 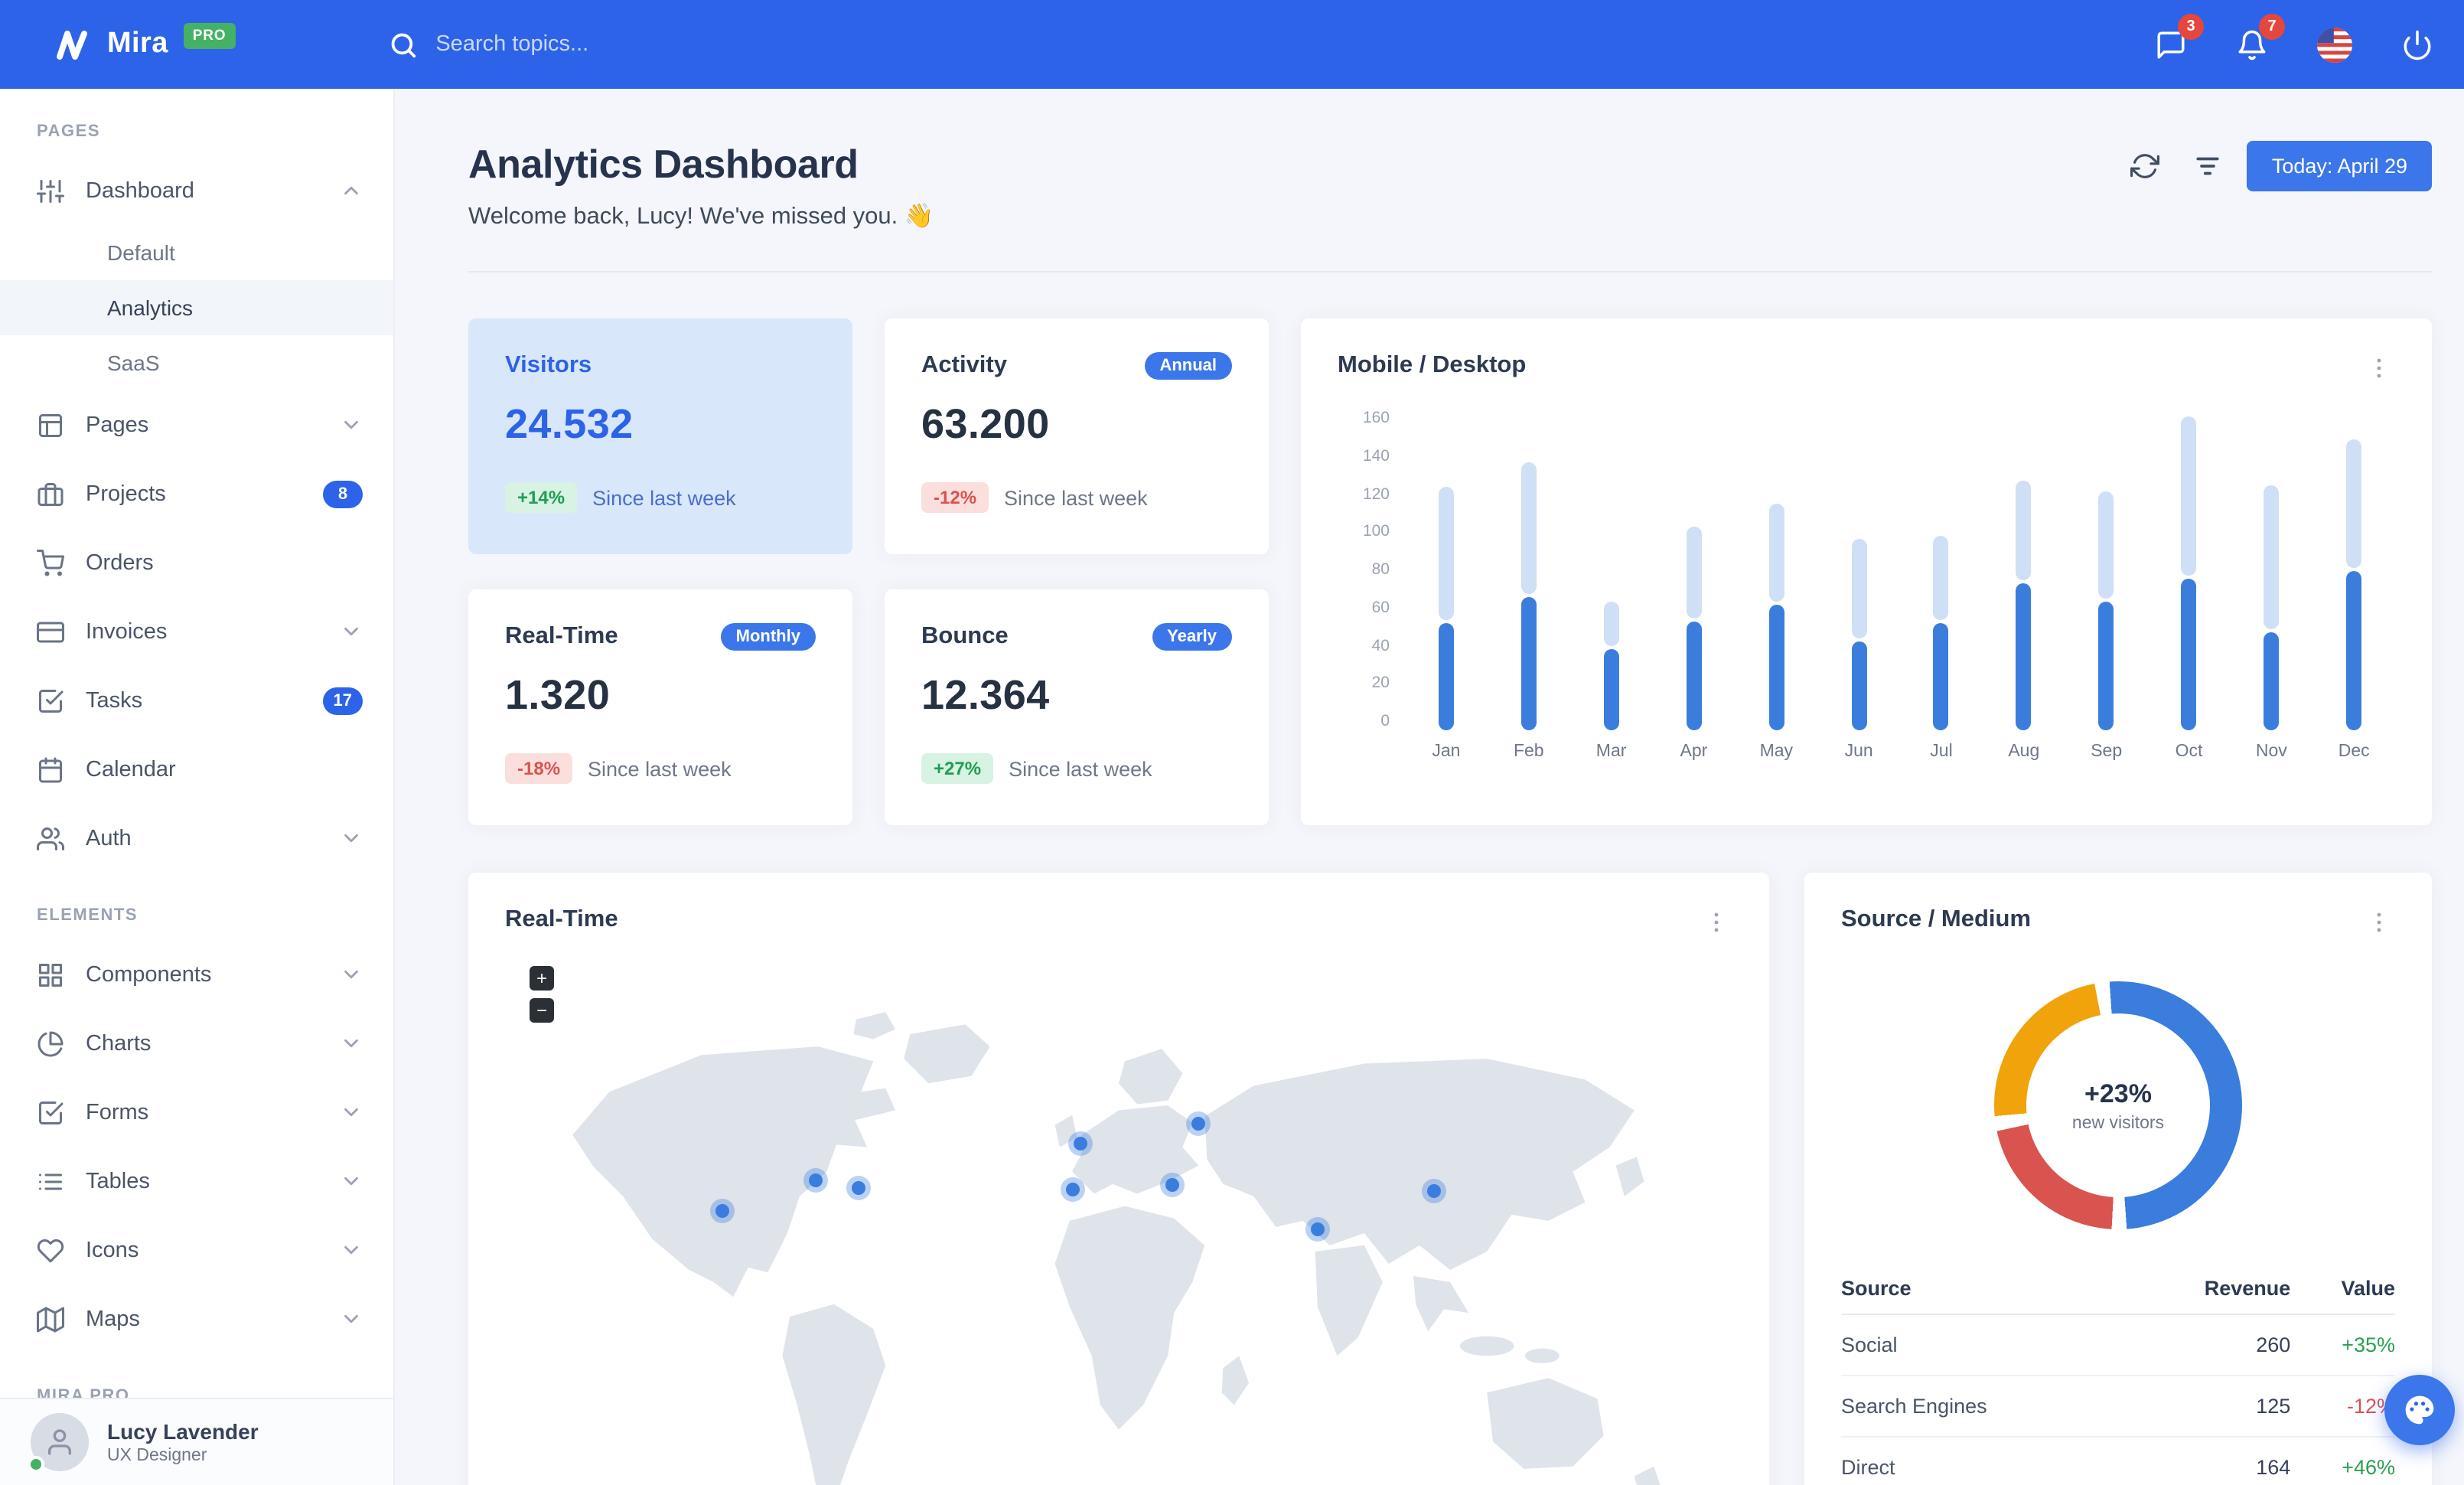 What do you see at coordinates (2118, 1093) in the screenshot?
I see `donut-center-value: +23%` at bounding box center [2118, 1093].